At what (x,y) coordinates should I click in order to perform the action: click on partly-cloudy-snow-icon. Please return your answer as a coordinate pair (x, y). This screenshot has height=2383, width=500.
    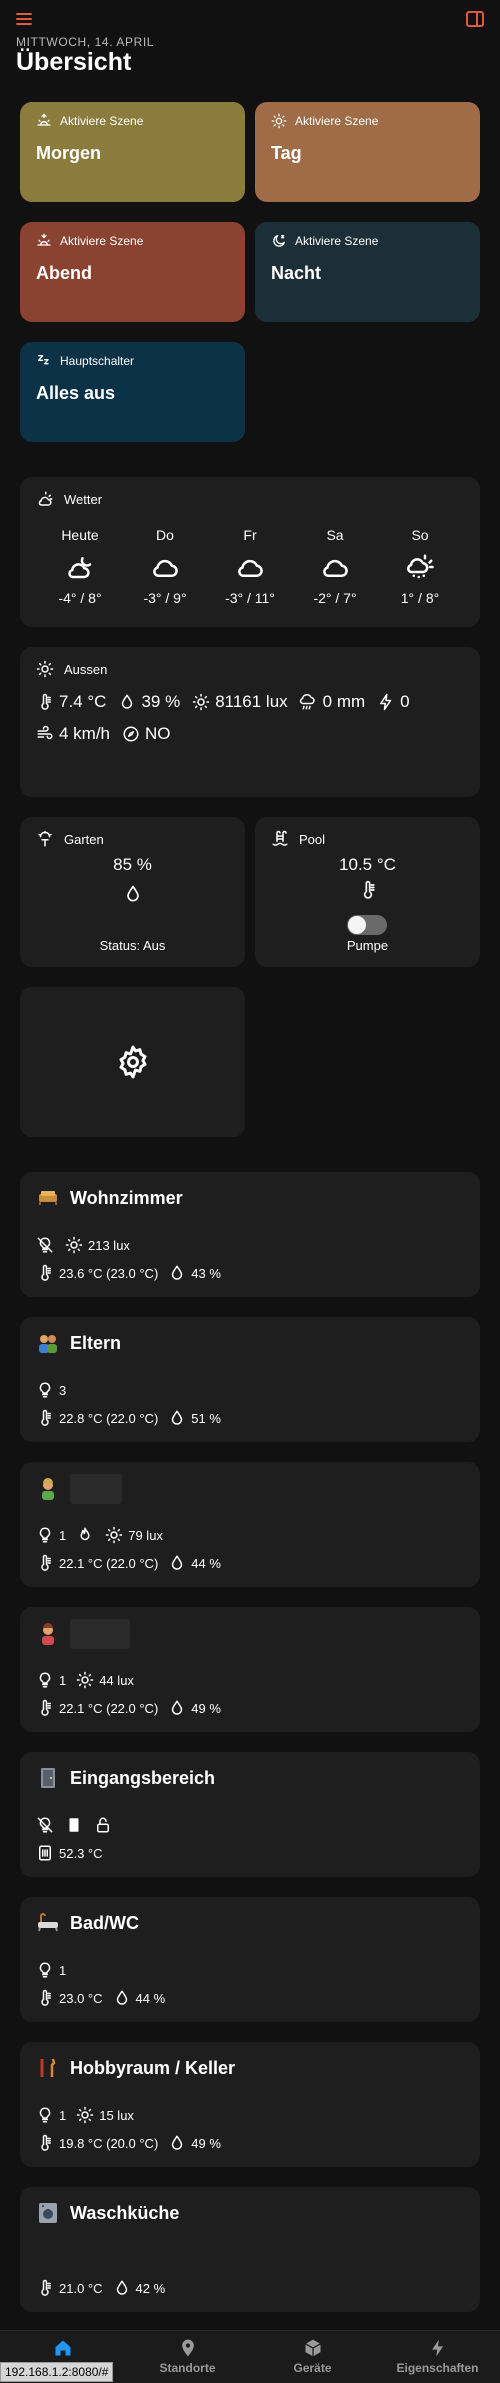
    Looking at the image, I should click on (420, 566).